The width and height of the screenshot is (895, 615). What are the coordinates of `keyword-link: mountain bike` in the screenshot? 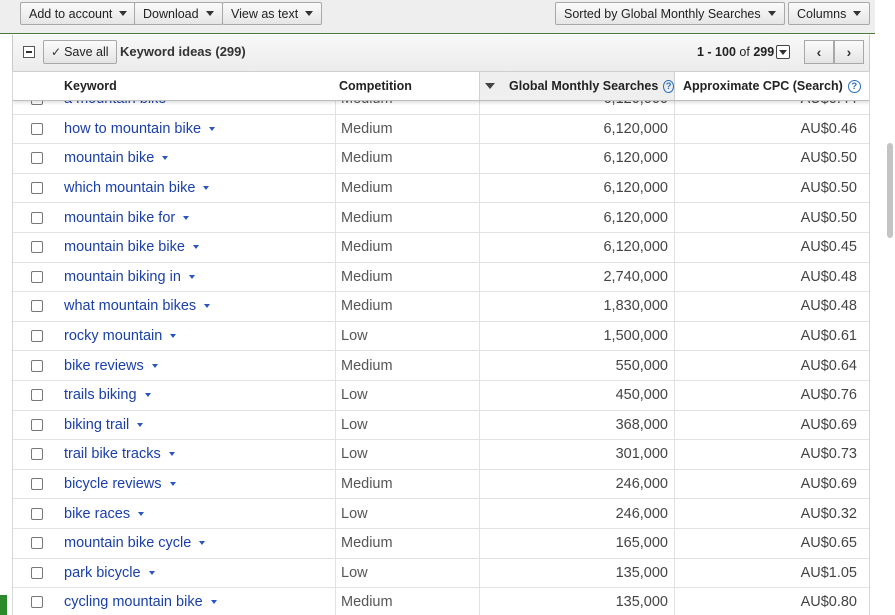 It's located at (199, 158).